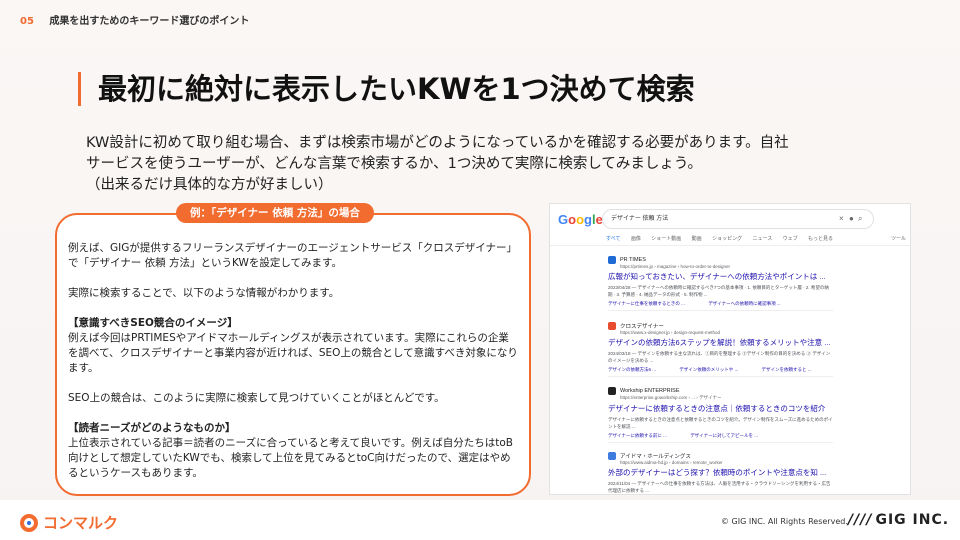  I want to click on result-site-name: アイドマ・ホールディングス, so click(655, 457).